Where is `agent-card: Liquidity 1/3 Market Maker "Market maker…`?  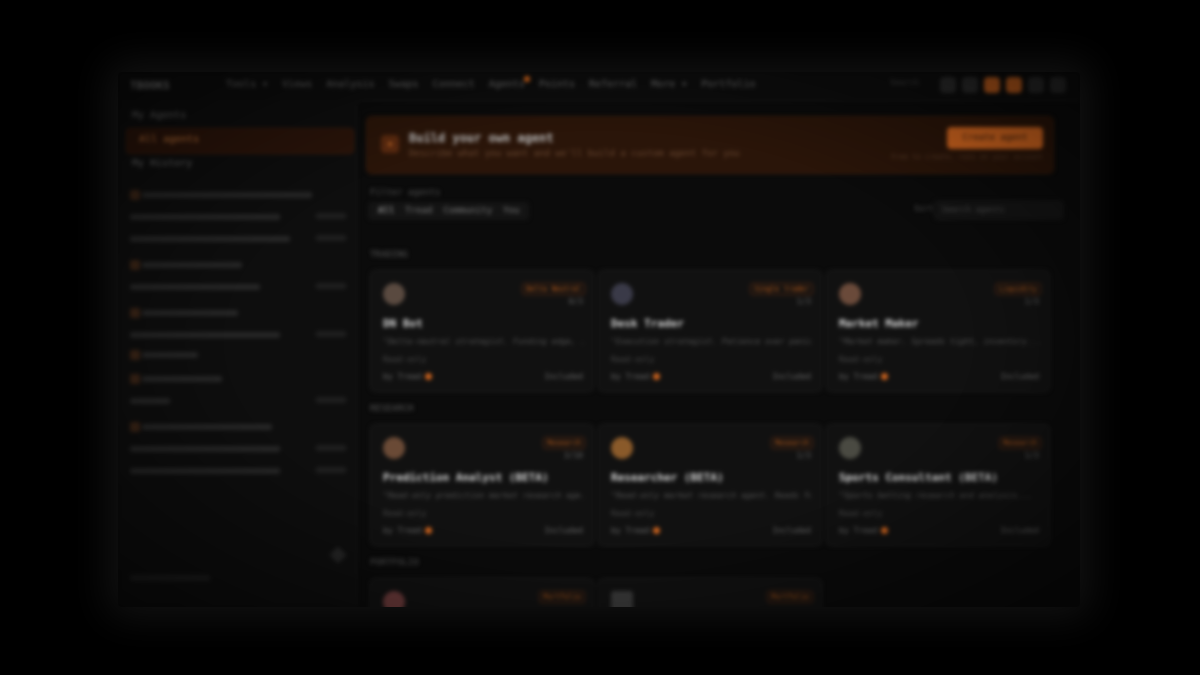 agent-card: Liquidity 1/3 Market Maker "Market maker… is located at coordinates (938, 331).